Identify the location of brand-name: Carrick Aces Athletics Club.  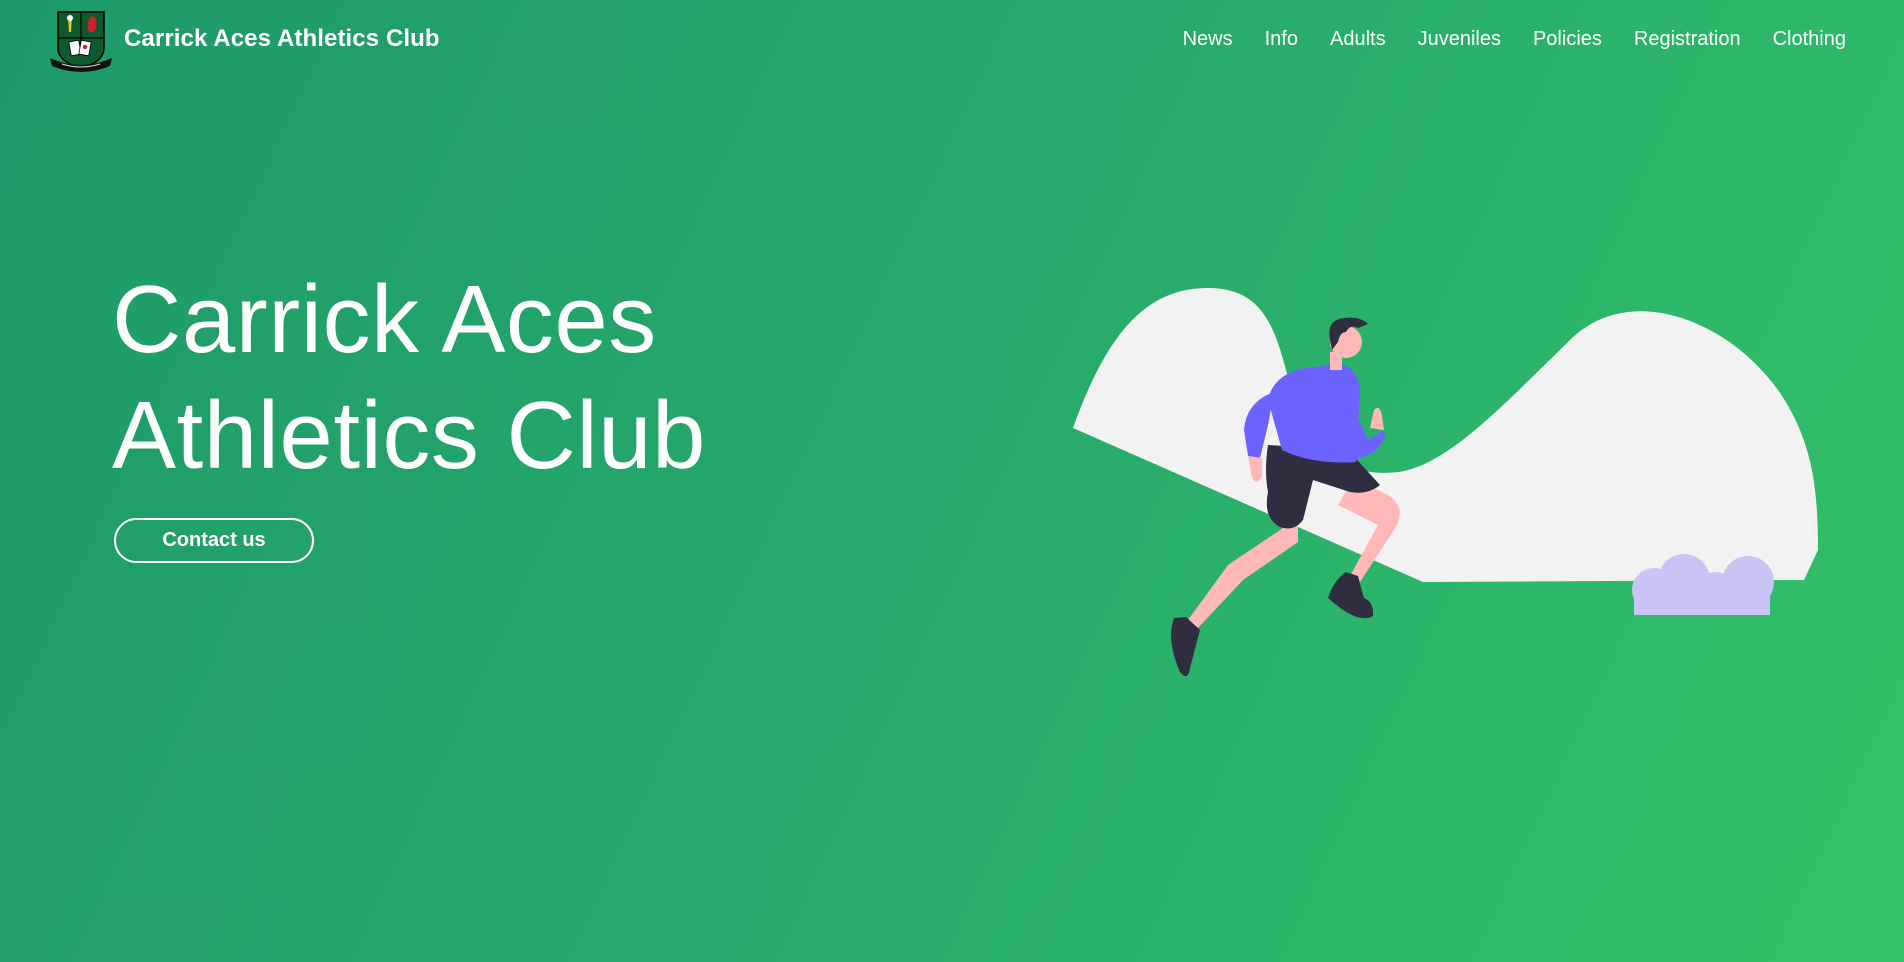
(282, 38).